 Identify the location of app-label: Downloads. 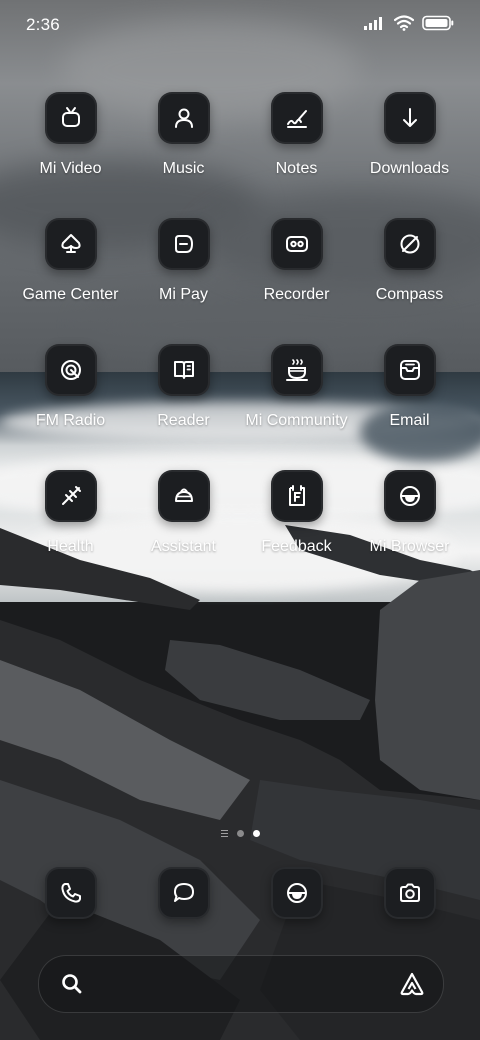
(409, 168).